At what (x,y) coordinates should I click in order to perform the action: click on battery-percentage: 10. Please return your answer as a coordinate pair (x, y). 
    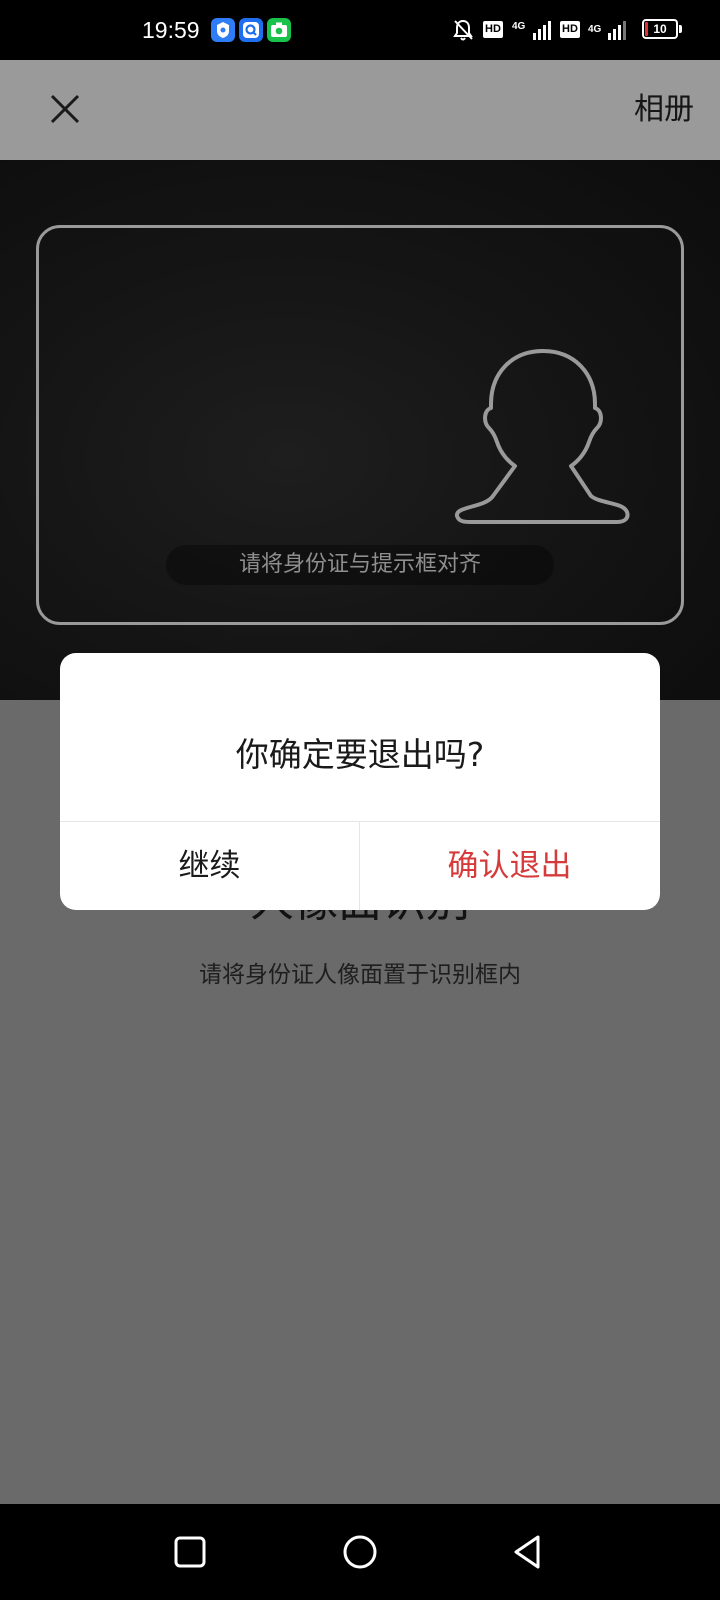
    Looking at the image, I should click on (660, 29).